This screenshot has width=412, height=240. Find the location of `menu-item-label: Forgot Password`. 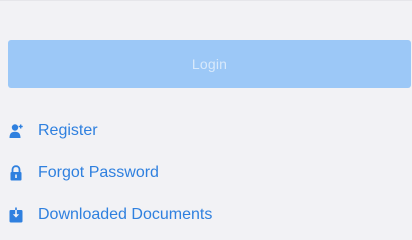

menu-item-label: Forgot Password is located at coordinates (98, 172).